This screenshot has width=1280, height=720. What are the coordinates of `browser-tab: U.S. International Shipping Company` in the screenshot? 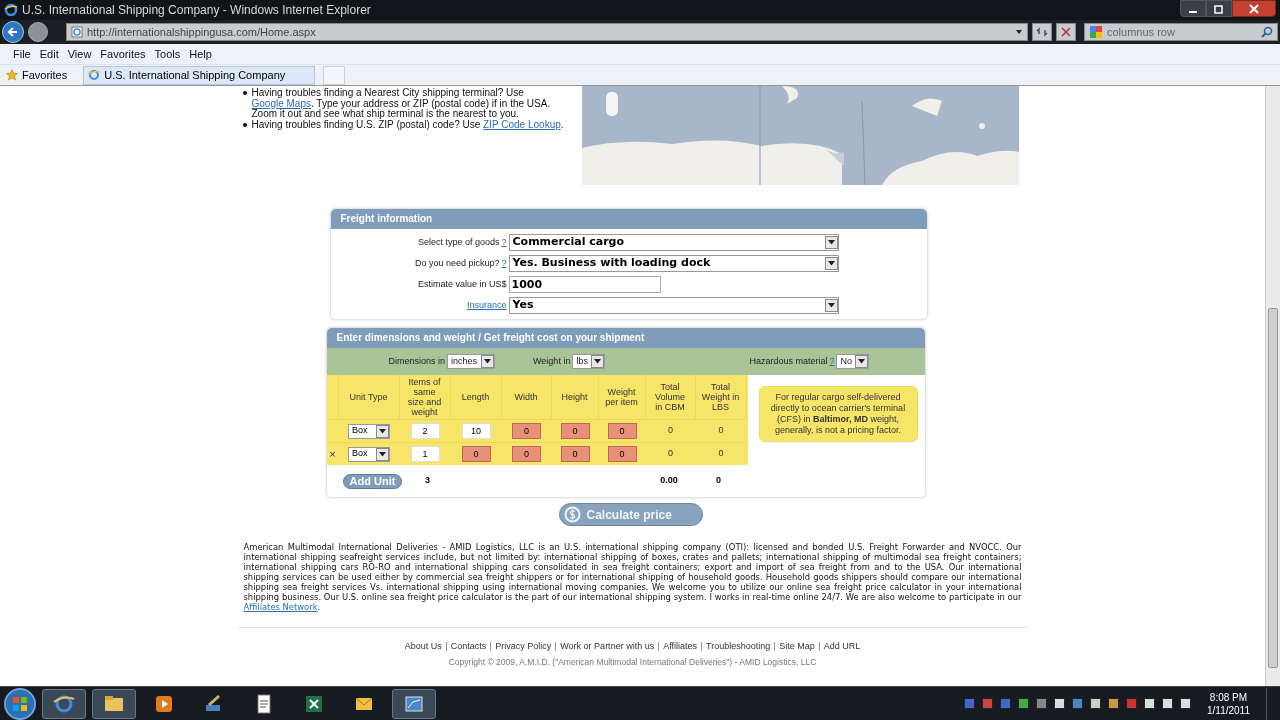 It's located at (199, 75).